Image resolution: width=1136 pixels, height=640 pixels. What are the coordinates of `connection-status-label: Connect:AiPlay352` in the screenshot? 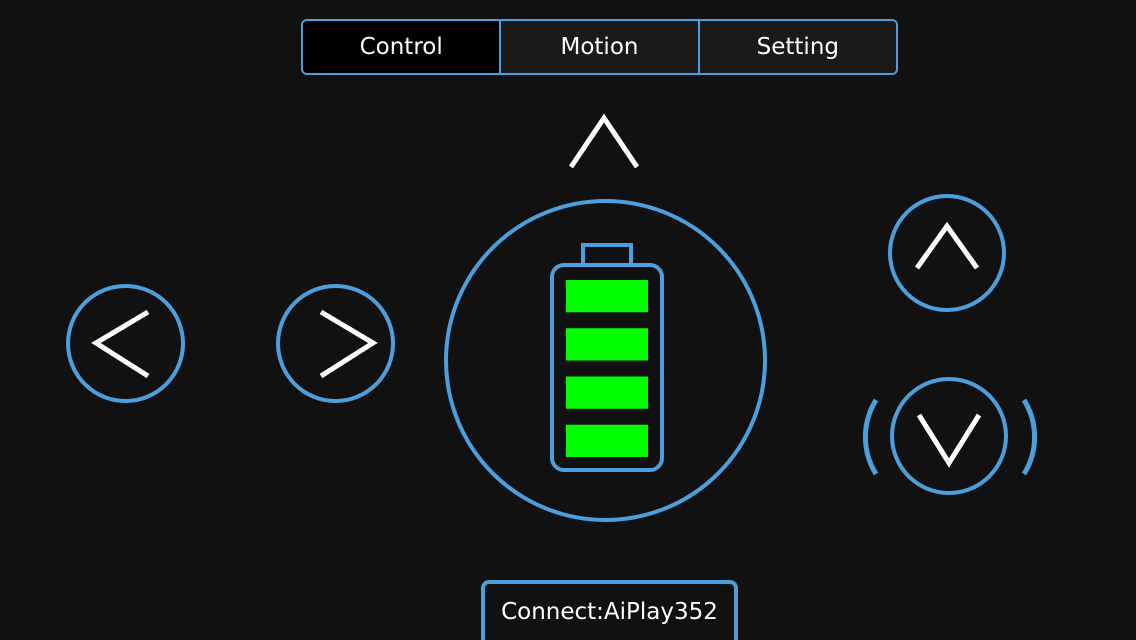 It's located at (609, 612).